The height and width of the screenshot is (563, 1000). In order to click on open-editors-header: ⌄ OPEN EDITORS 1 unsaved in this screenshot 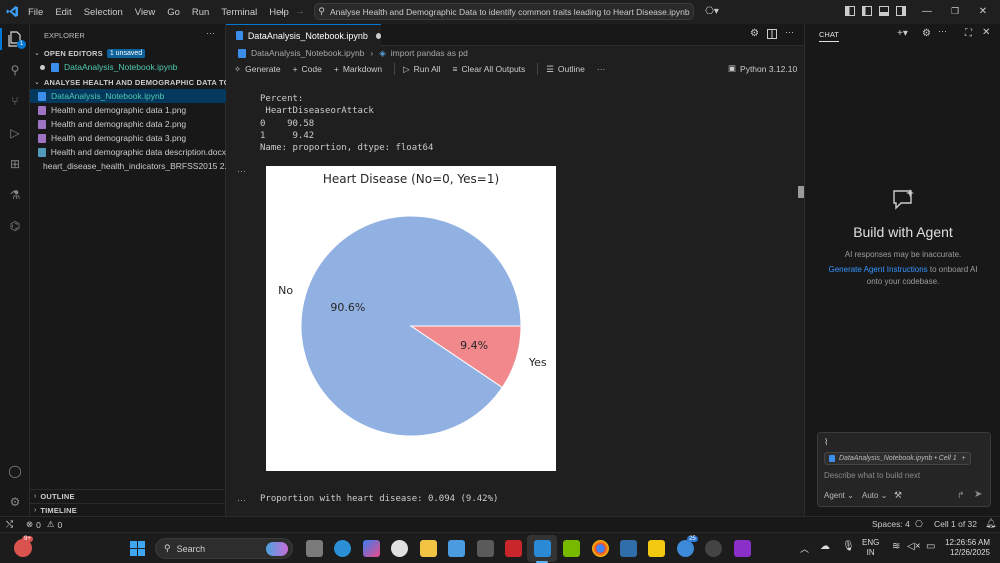, I will do `click(128, 53)`.